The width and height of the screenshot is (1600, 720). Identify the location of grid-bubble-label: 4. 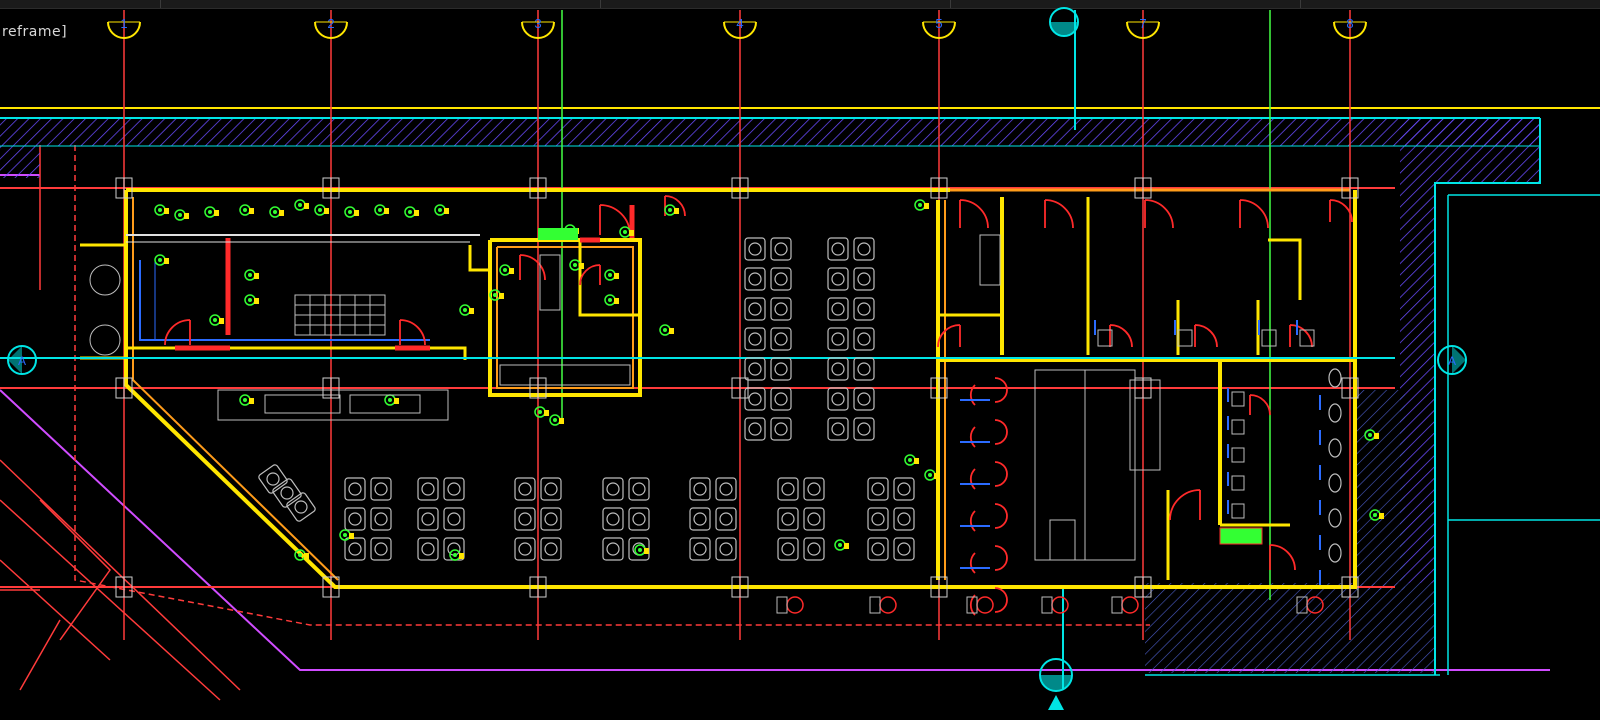
(739, 23).